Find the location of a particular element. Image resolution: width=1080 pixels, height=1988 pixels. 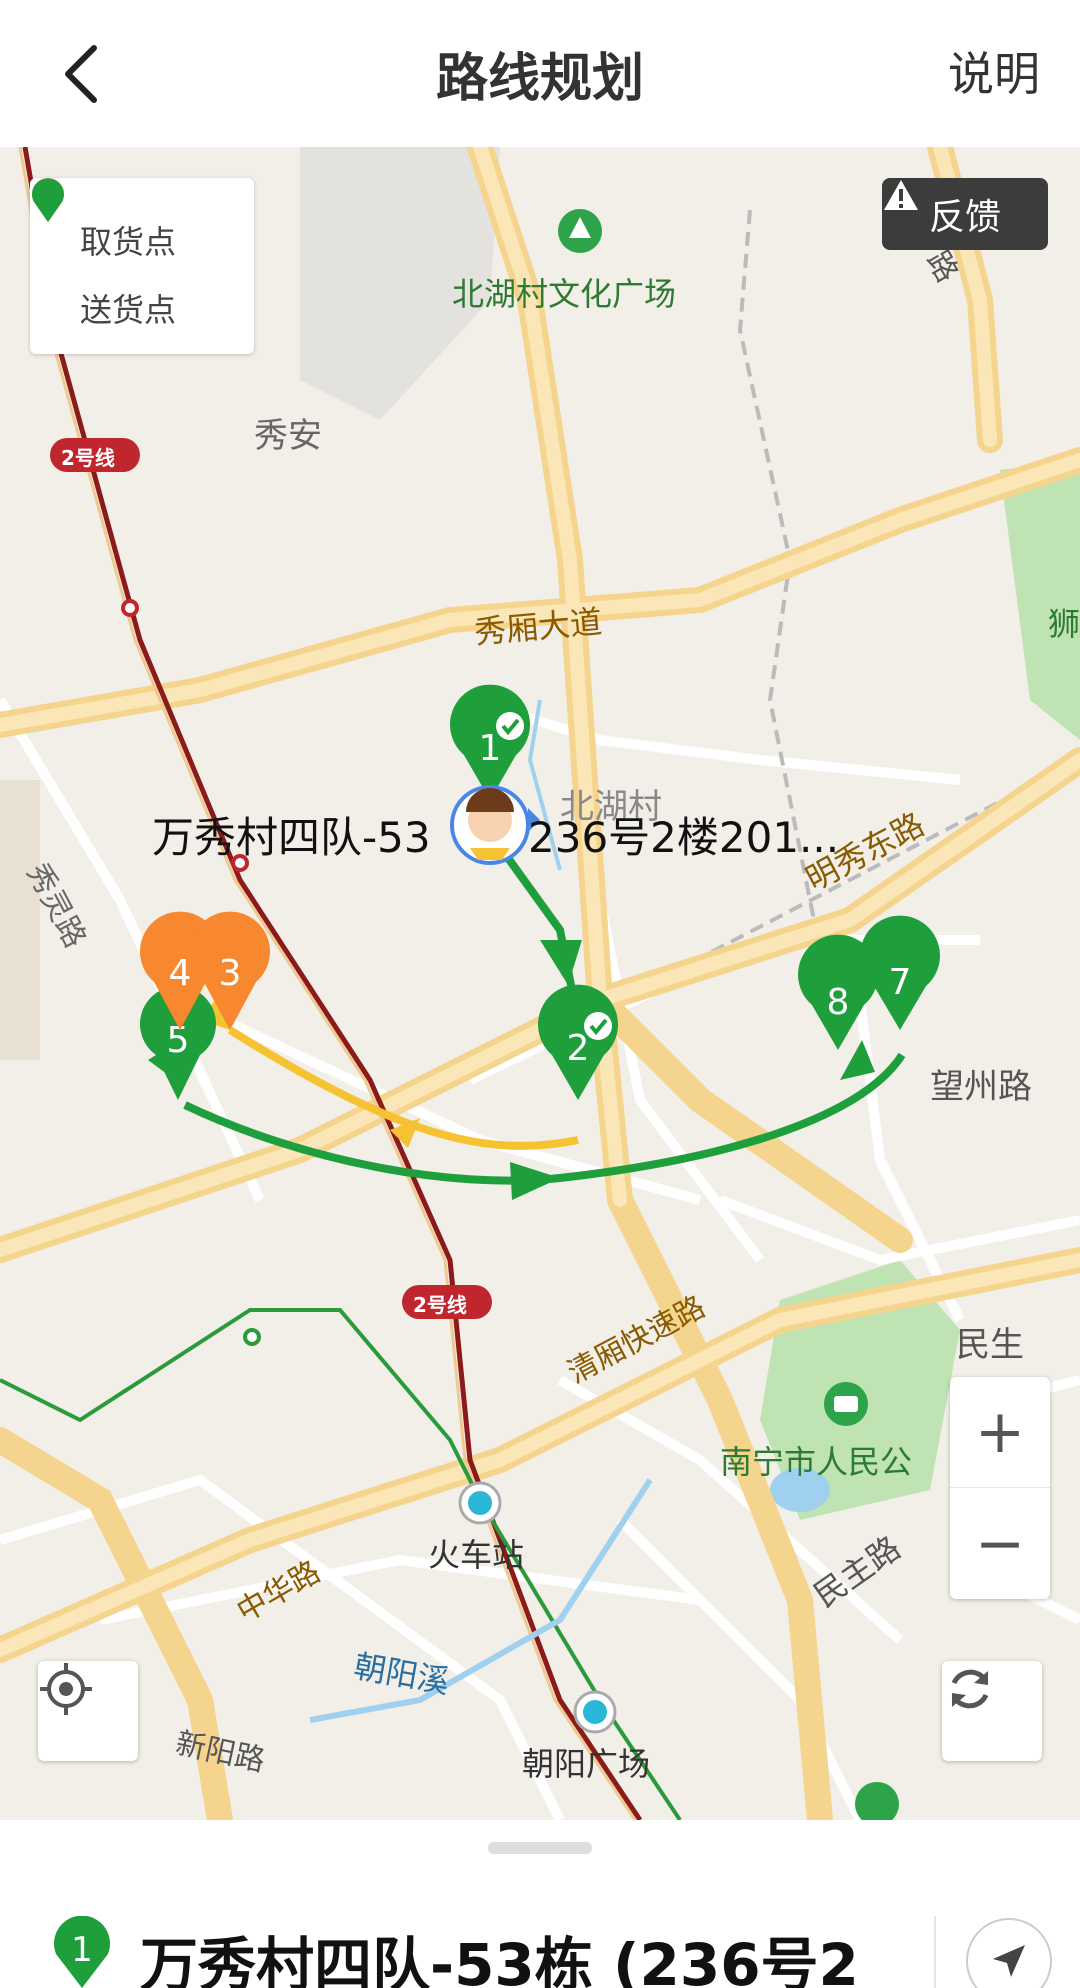

navigate-button is located at coordinates (1009, 1953).